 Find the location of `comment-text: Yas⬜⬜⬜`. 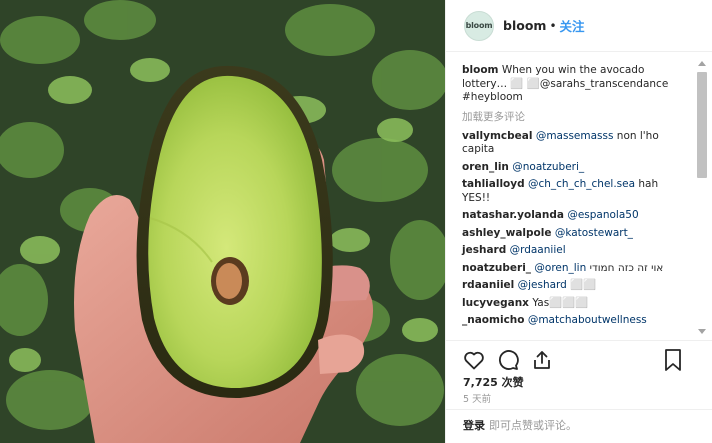

comment-text: Yas⬜⬜⬜ is located at coordinates (560, 302).